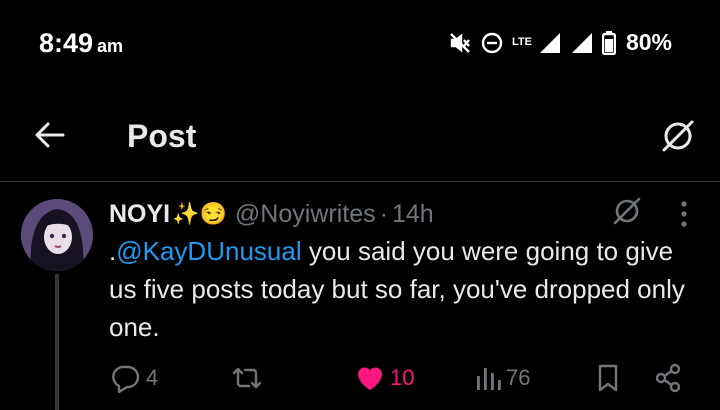  What do you see at coordinates (492, 42) in the screenshot?
I see `dnd-icon` at bounding box center [492, 42].